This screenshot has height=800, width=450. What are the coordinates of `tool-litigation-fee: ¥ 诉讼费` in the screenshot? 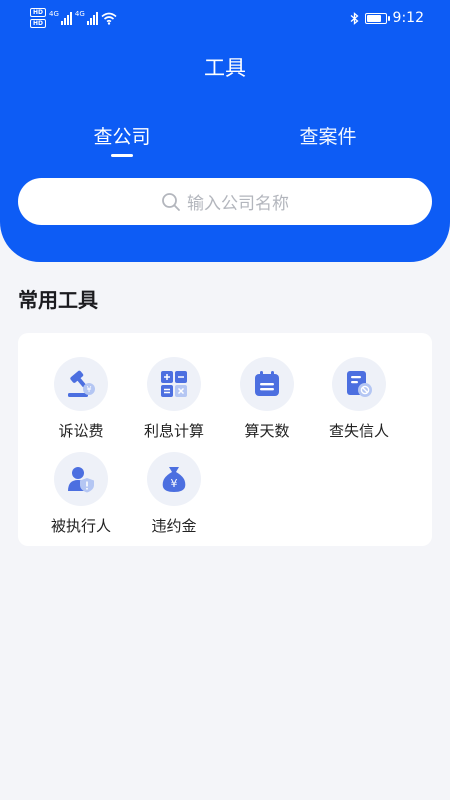 It's located at (81, 399).